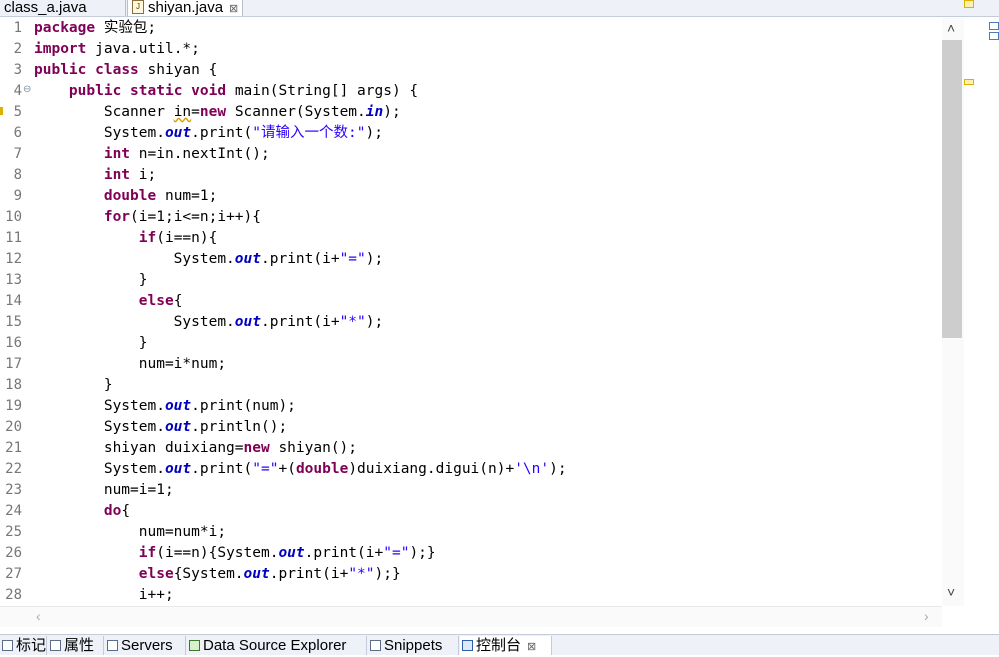 This screenshot has height=657, width=999. Describe the element at coordinates (112, 511) in the screenshot. I see `keyword-token: do` at that location.